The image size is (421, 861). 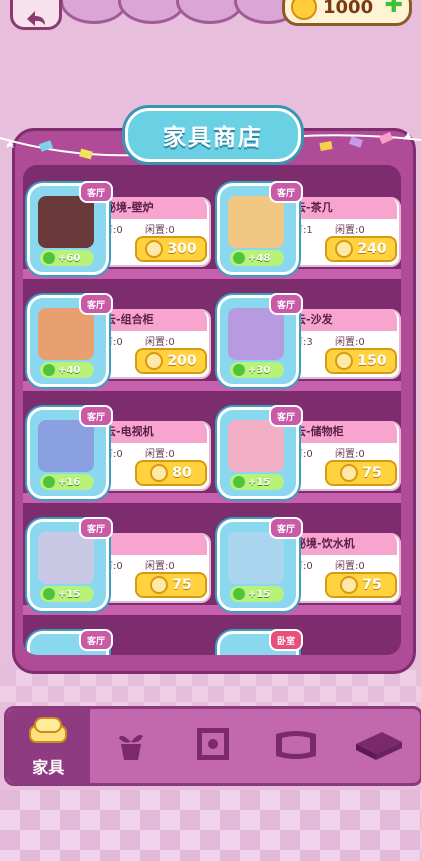 What do you see at coordinates (259, 258) in the screenshot?
I see `score-value: +48` at bounding box center [259, 258].